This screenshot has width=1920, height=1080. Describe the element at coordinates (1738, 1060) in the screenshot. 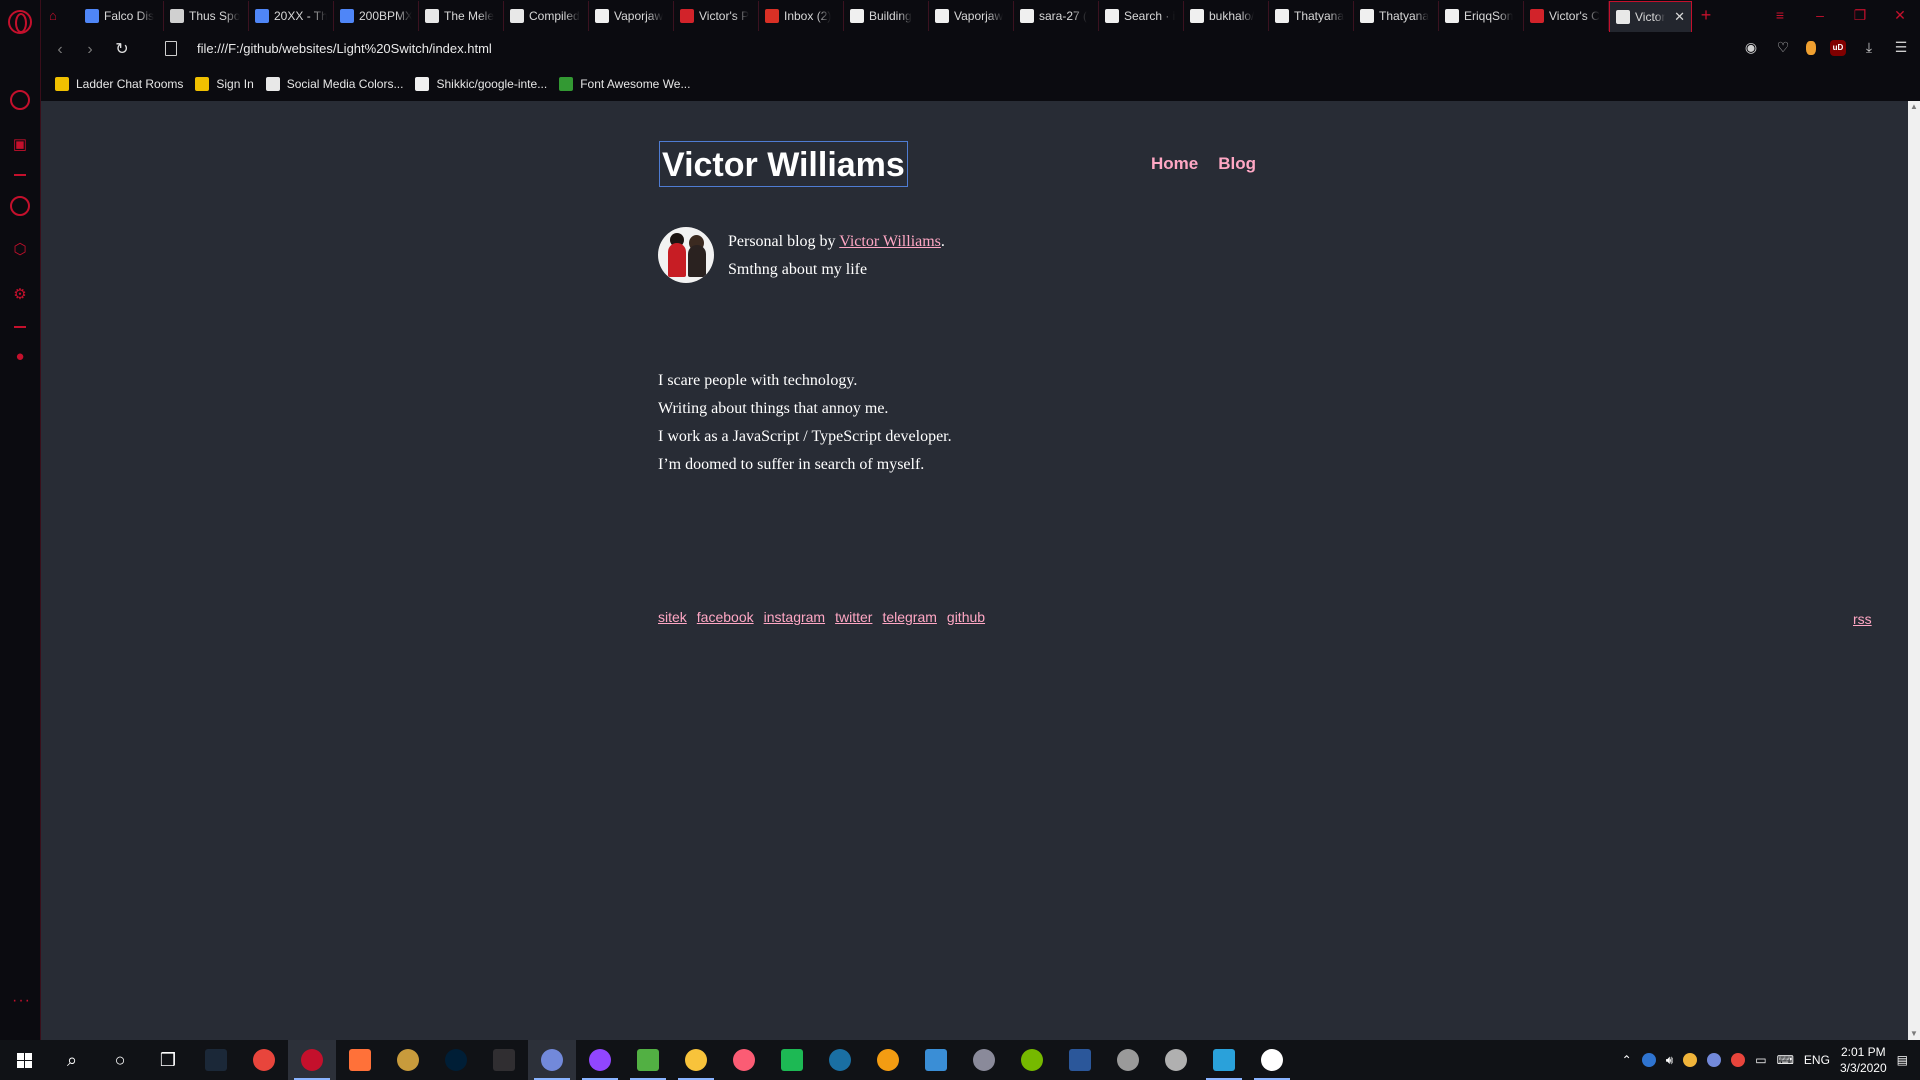

I see `chrome-tray-icon` at that location.